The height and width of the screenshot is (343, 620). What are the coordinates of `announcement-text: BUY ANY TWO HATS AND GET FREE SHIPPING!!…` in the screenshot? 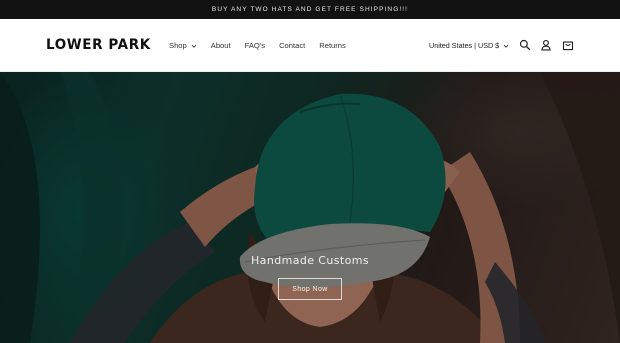 It's located at (310, 9).